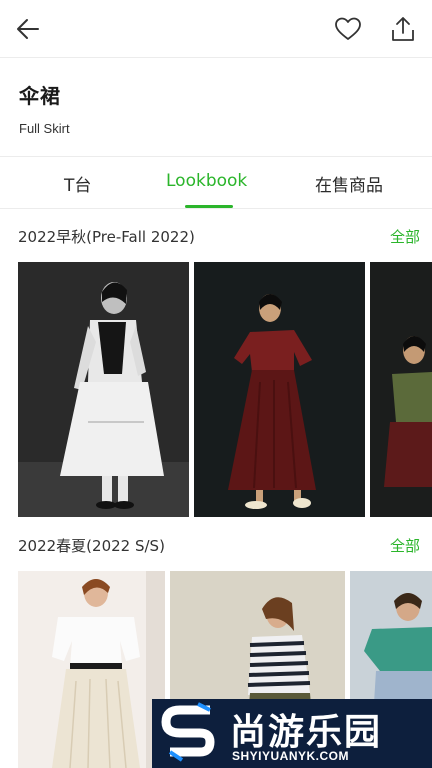  What do you see at coordinates (77, 183) in the screenshot?
I see `tab-runway: T台` at bounding box center [77, 183].